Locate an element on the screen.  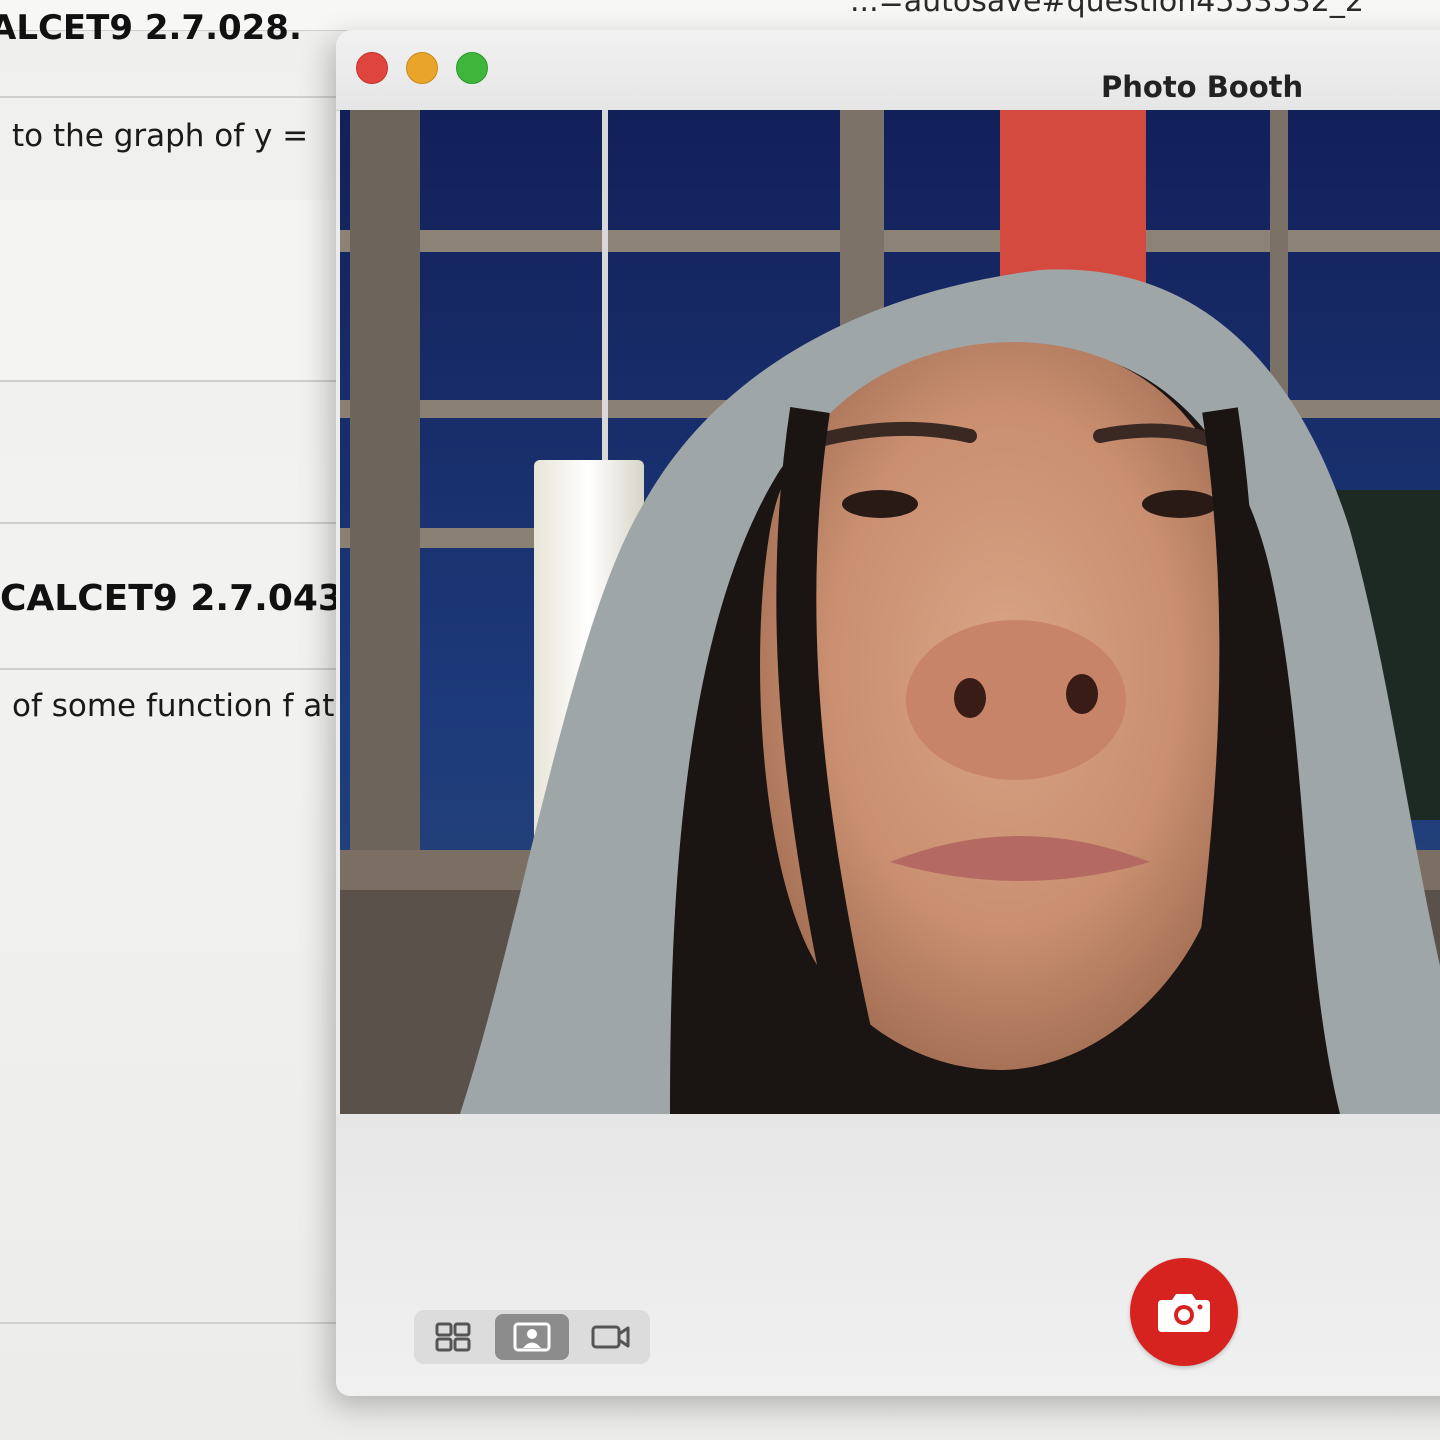
question-1-text: to the graph of y = is located at coordinates (160, 136).